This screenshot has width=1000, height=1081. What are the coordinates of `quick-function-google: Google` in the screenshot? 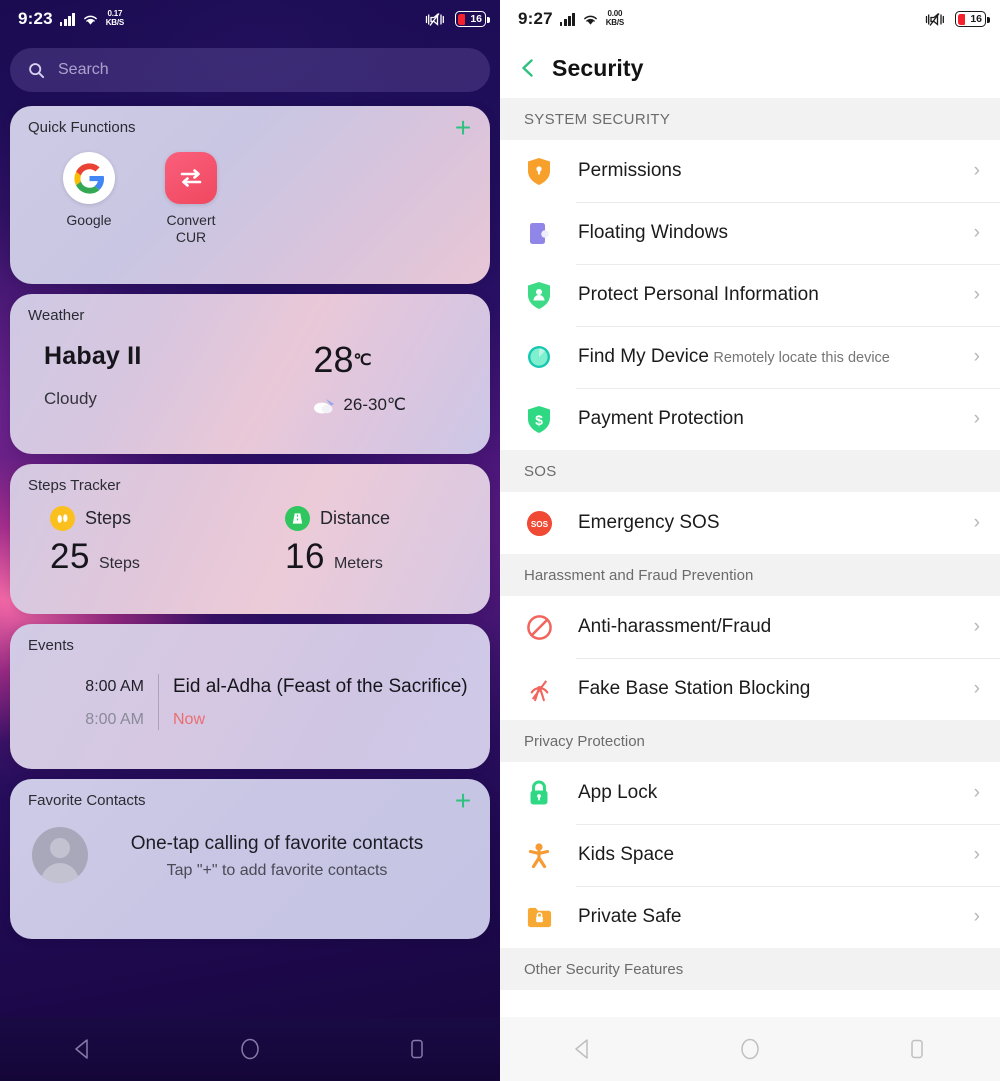 It's located at (89, 199).